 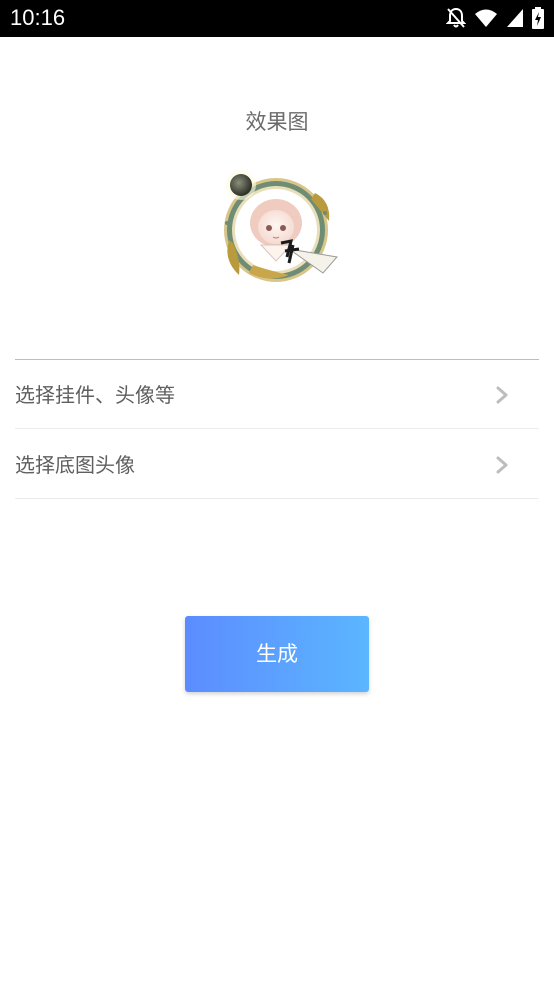 What do you see at coordinates (538, 18) in the screenshot?
I see `battery-charging-icon` at bounding box center [538, 18].